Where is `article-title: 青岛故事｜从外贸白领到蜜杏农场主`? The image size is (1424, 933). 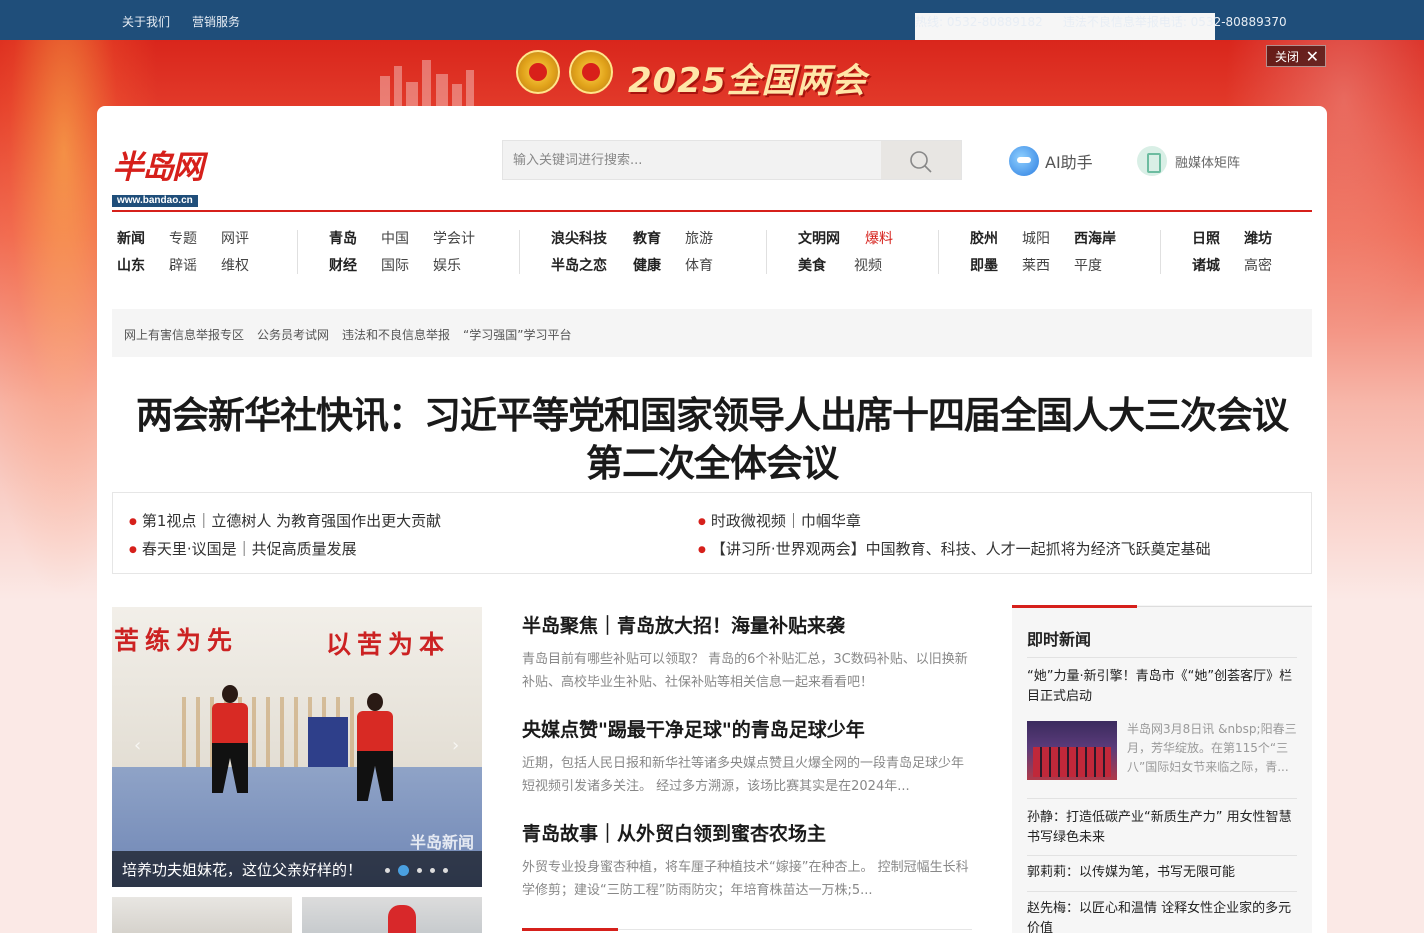 article-title: 青岛故事｜从外贸白领到蜜杏农场主 is located at coordinates (747, 832).